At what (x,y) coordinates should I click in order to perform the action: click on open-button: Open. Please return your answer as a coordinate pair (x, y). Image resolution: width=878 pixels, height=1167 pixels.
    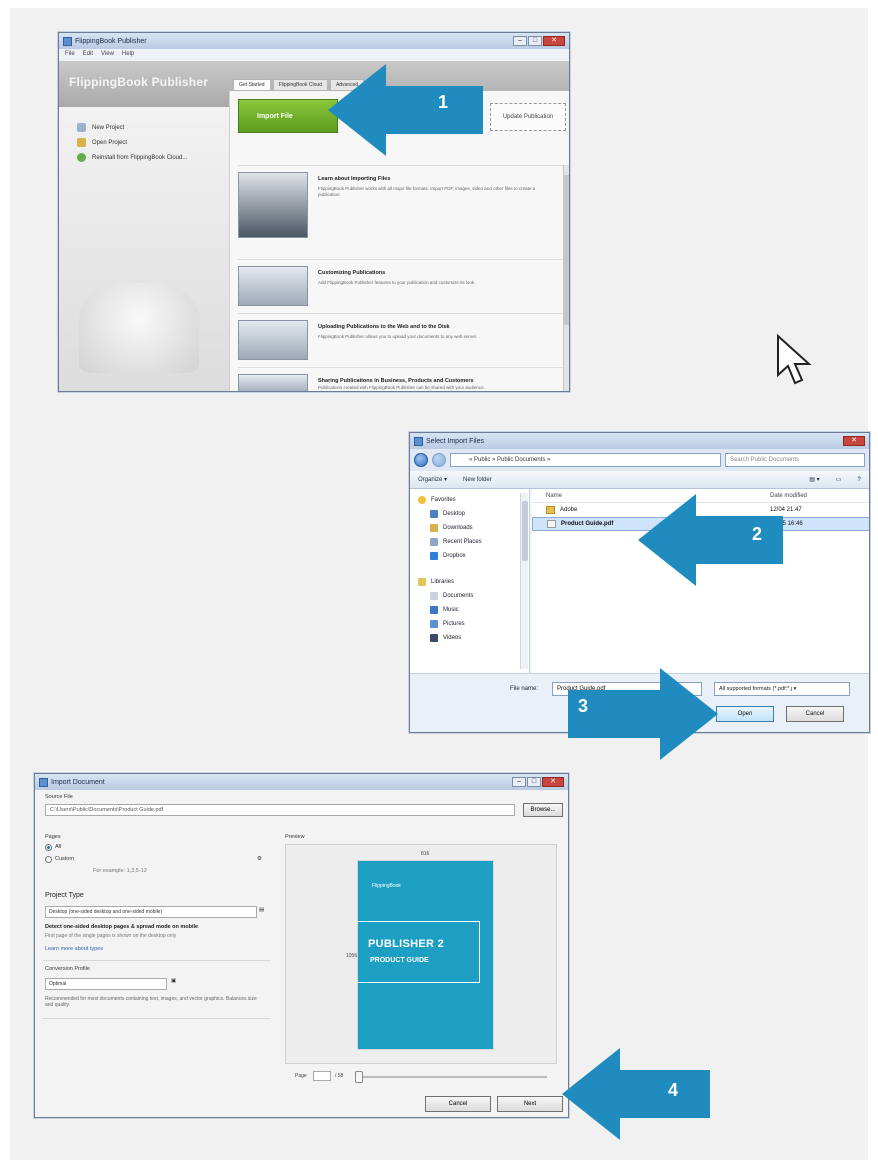
    Looking at the image, I should click on (745, 714).